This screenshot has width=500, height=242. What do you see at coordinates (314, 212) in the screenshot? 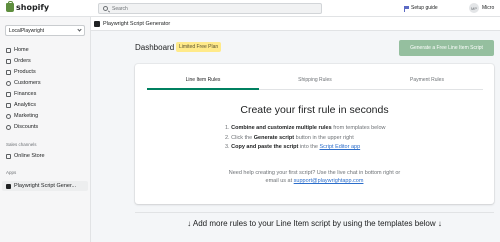
I see `divider` at bounding box center [314, 212].